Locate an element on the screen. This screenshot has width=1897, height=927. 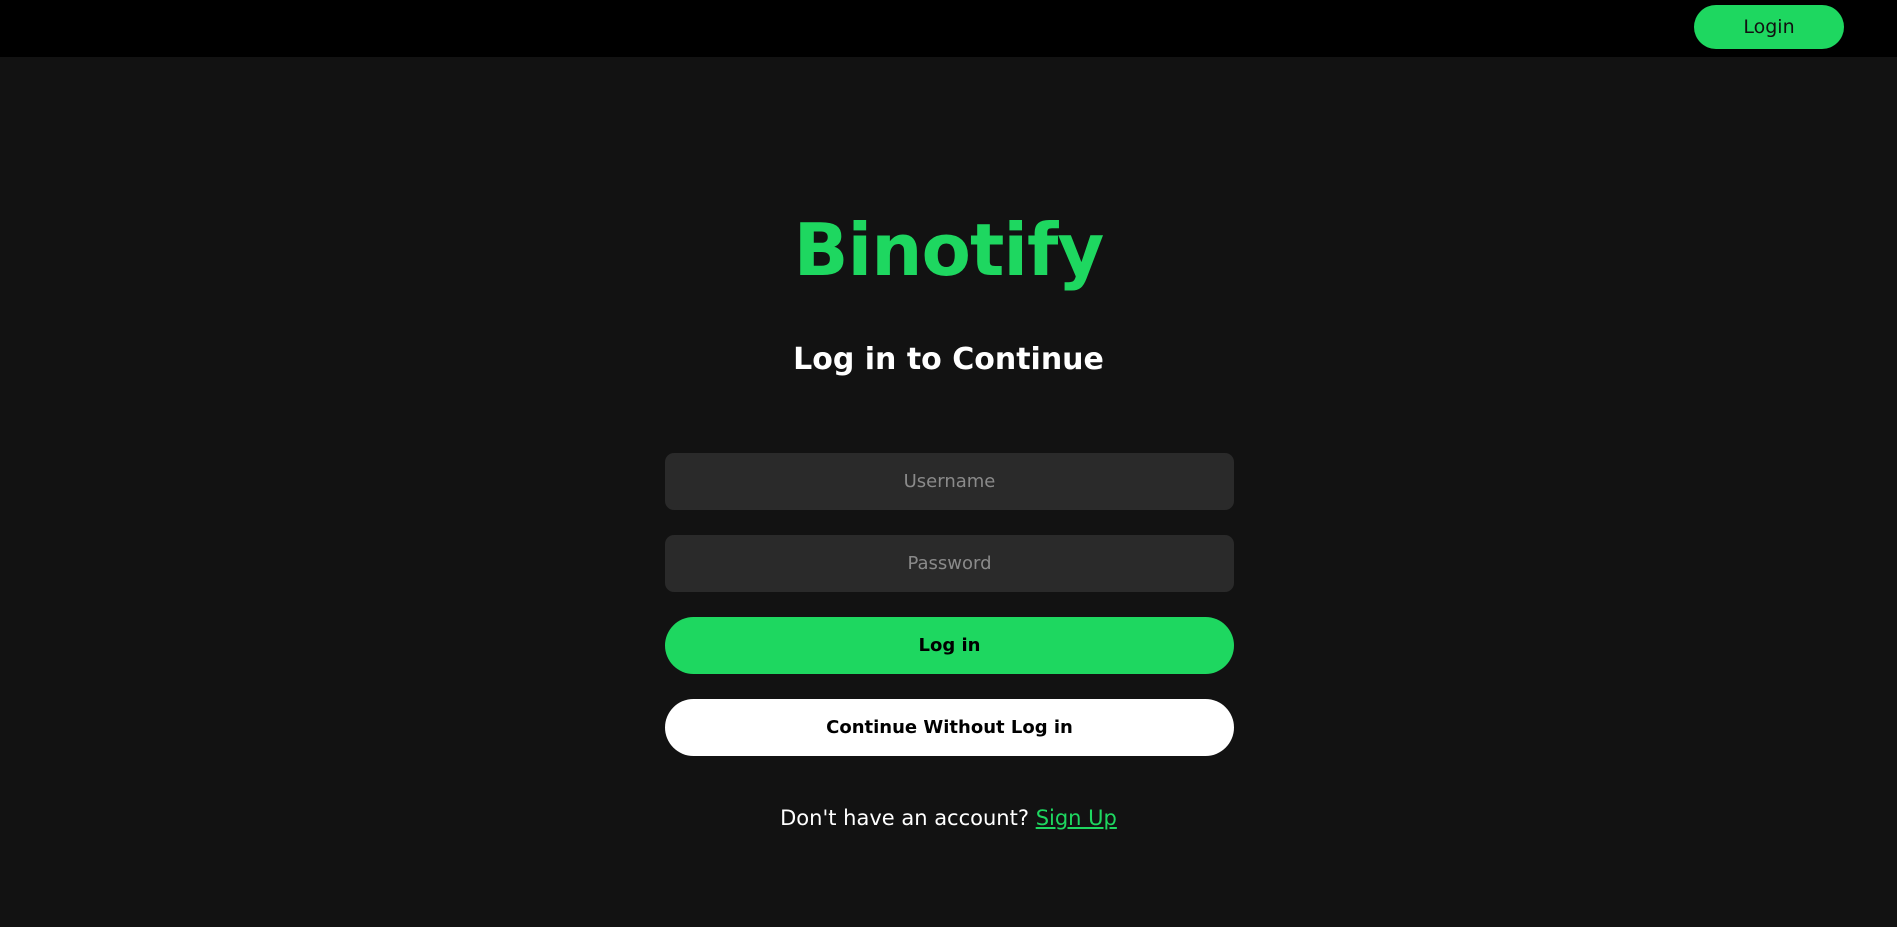
page-title: Log in to Continue is located at coordinates (948, 359).